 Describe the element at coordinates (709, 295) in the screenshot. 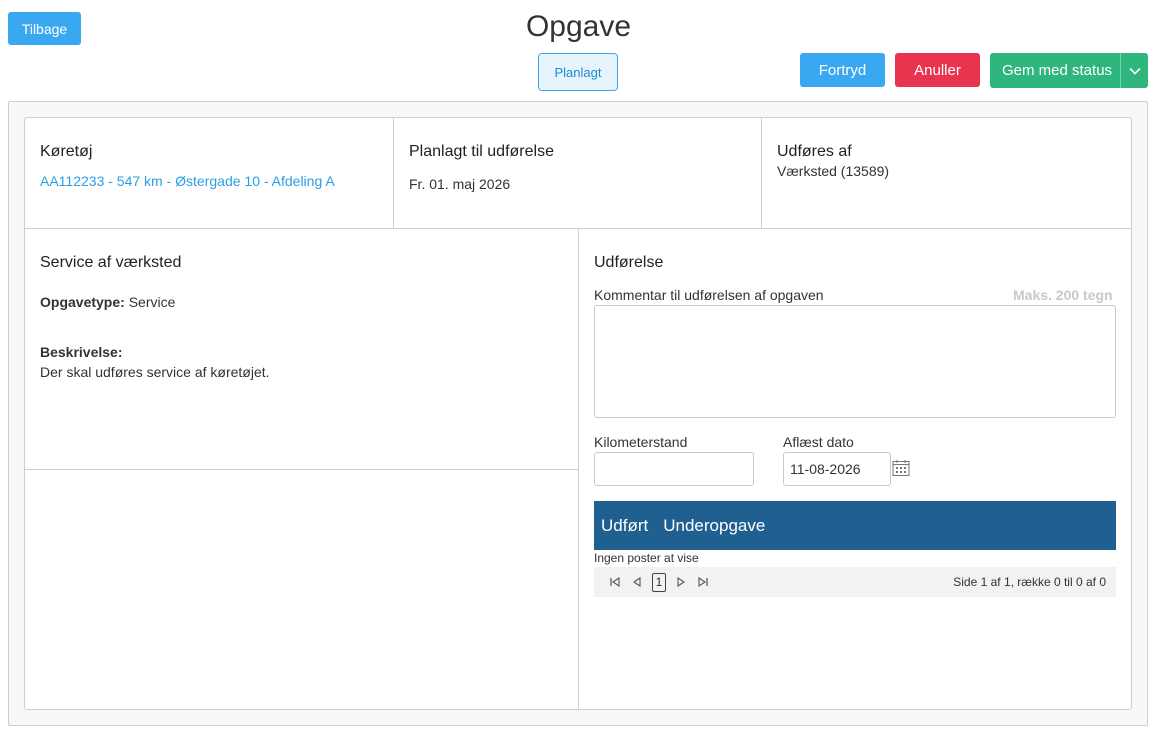

I see `comment-label: Kommentar til udførelsen af opgaven` at that location.